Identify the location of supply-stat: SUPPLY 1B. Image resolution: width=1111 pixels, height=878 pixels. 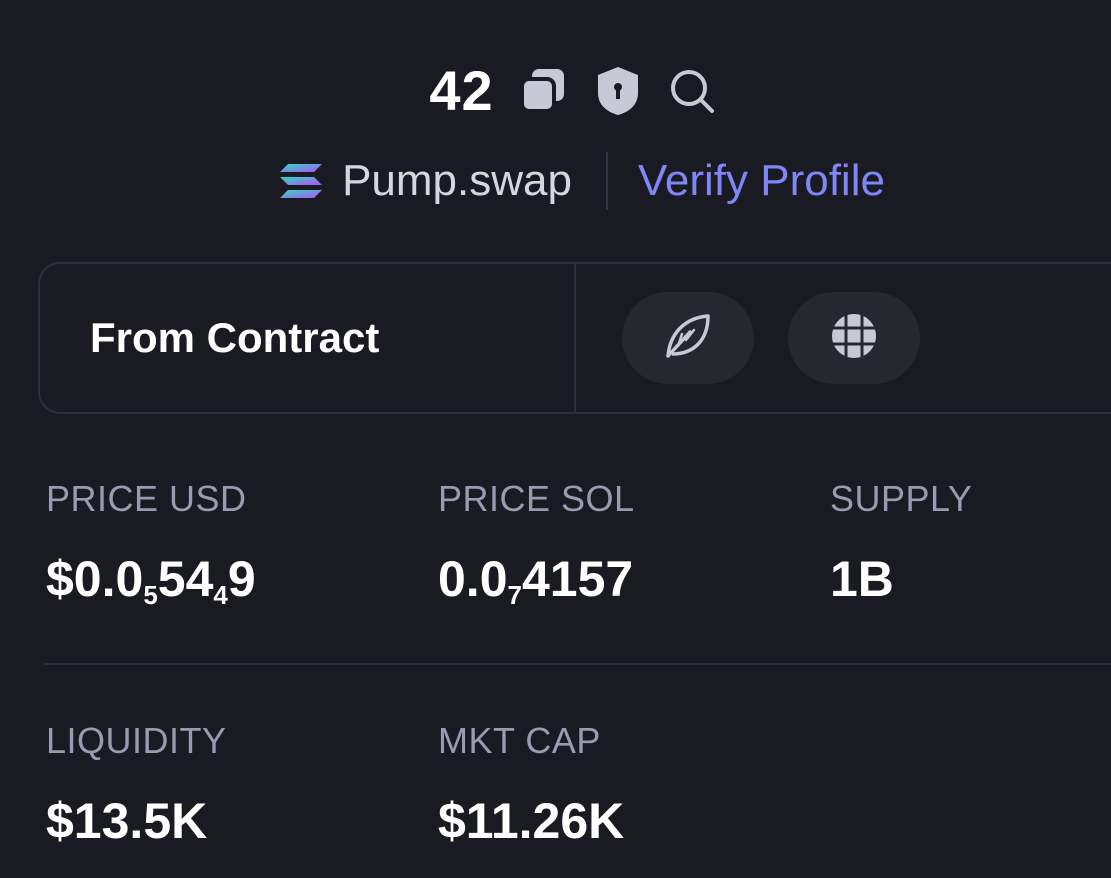
(901, 543).